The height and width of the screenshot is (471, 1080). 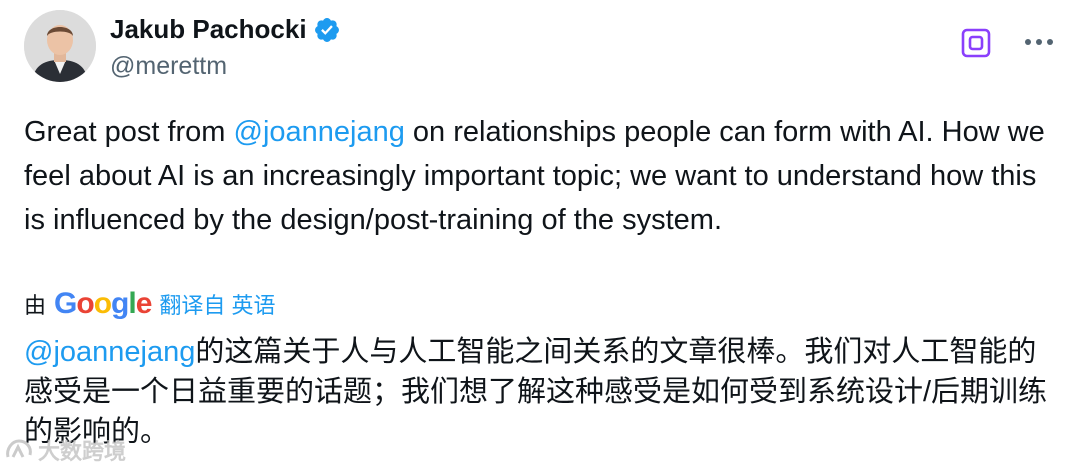 I want to click on watermark-logo-icon, so click(x=19, y=448).